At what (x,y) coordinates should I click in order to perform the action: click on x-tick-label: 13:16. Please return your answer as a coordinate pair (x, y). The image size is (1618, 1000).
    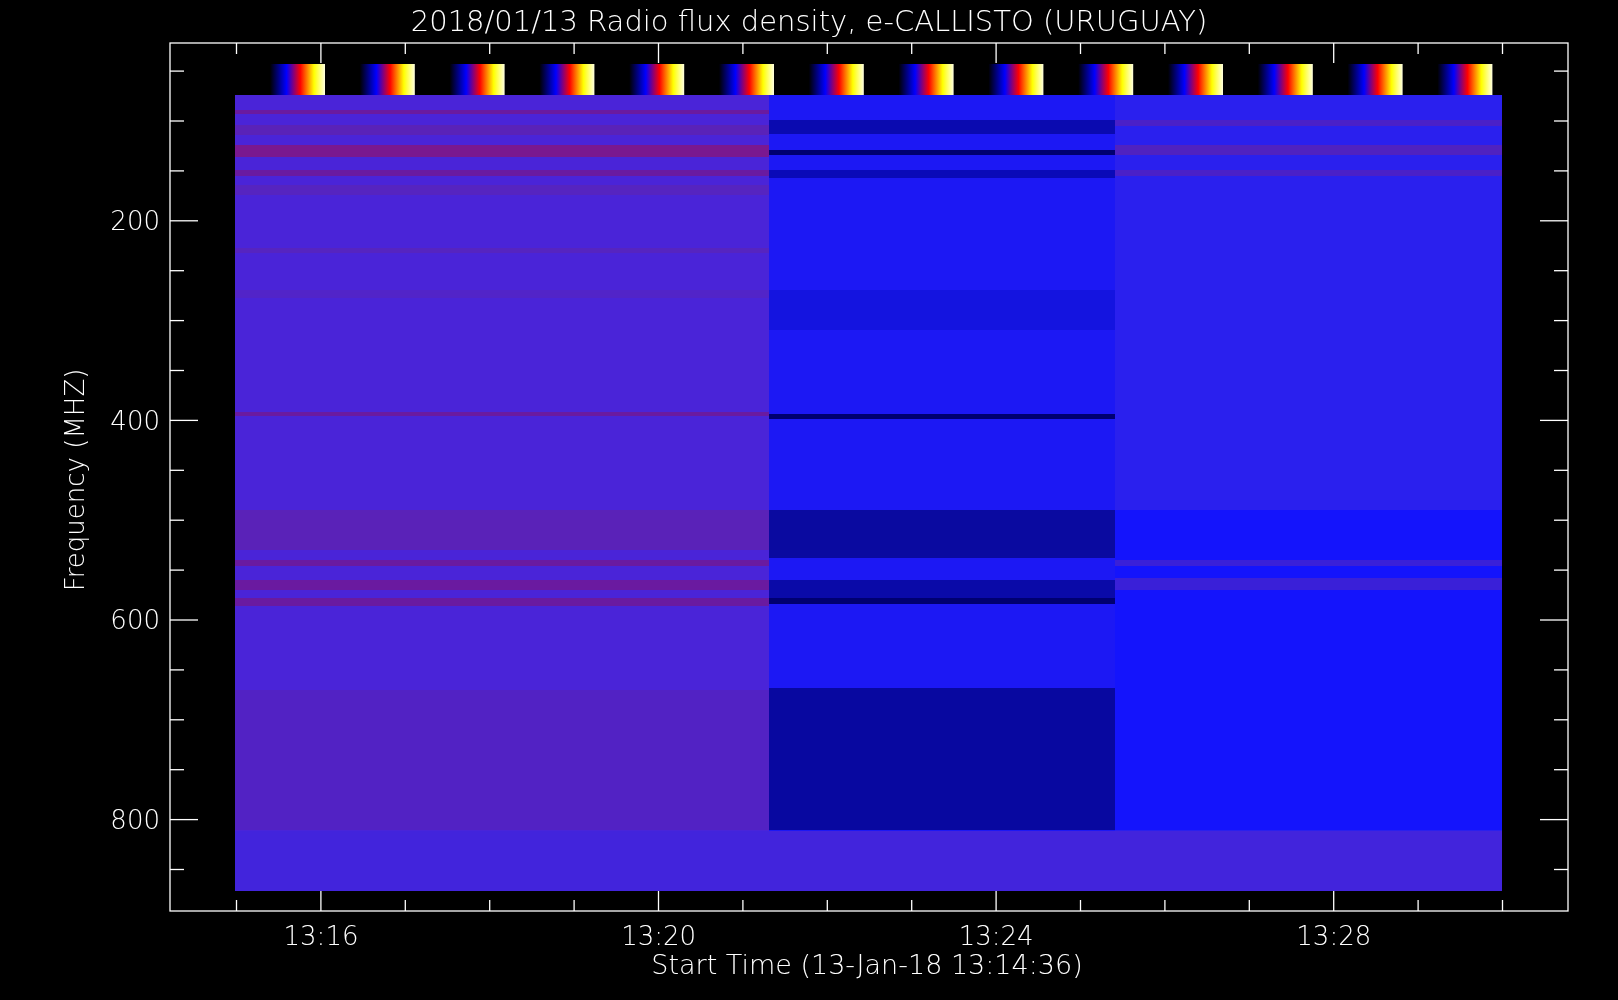
    Looking at the image, I should click on (321, 936).